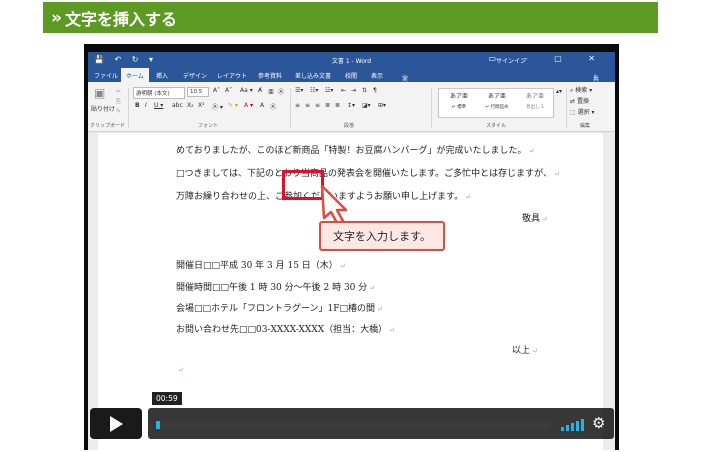  I want to click on phonetic-guide-icon: 亜, so click(271, 91).